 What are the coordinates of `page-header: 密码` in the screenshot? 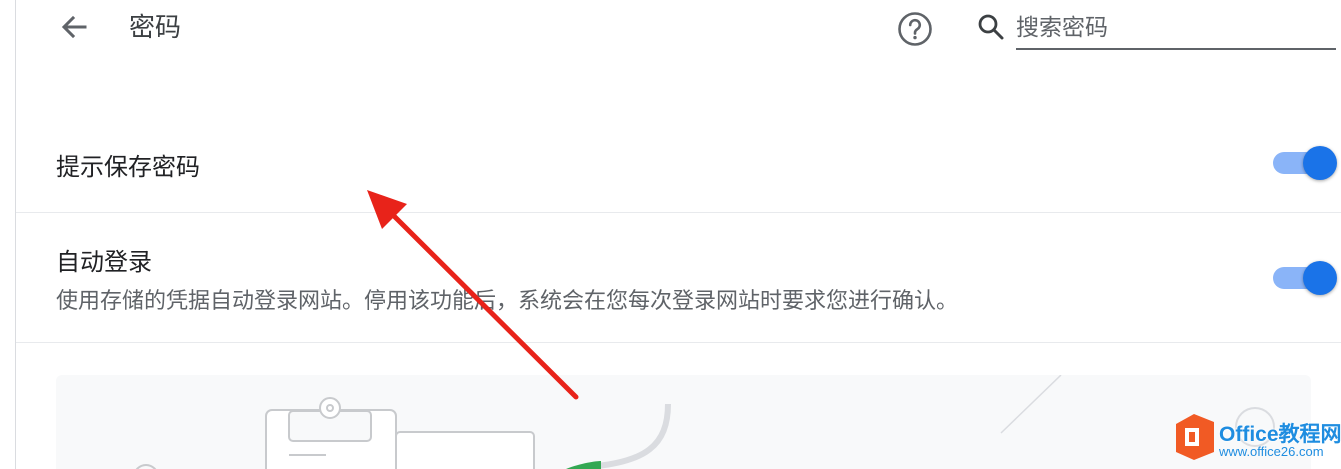 It's located at (678, 30).